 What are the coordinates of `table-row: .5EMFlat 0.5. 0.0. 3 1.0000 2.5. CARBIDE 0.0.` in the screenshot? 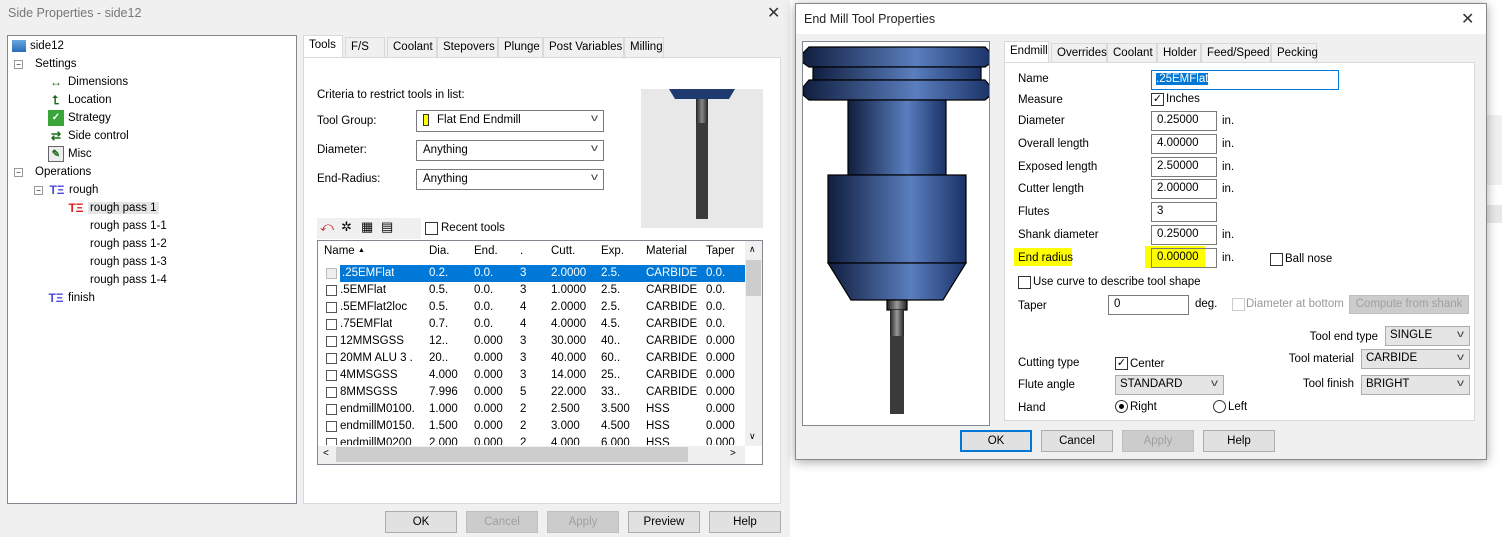 It's located at (532, 290).